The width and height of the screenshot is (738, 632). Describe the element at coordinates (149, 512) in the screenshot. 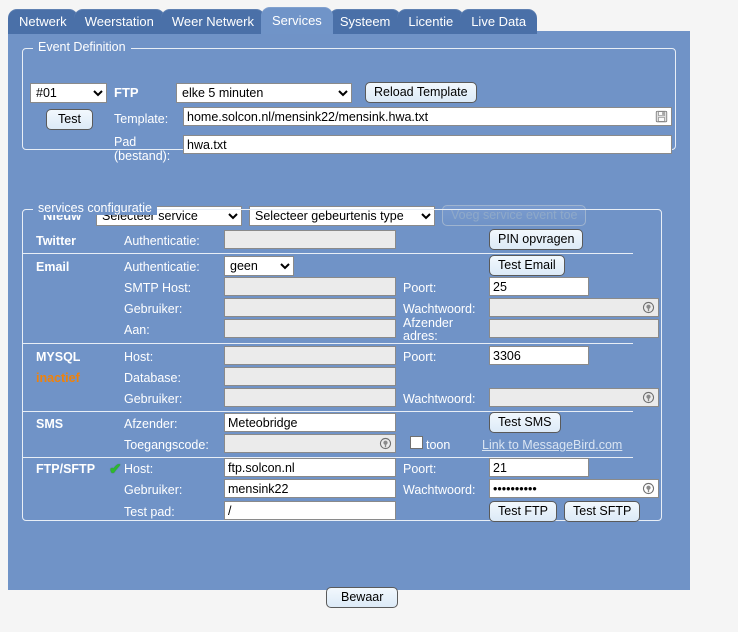

I see `ftp-testpad-label: Test pad:` at that location.